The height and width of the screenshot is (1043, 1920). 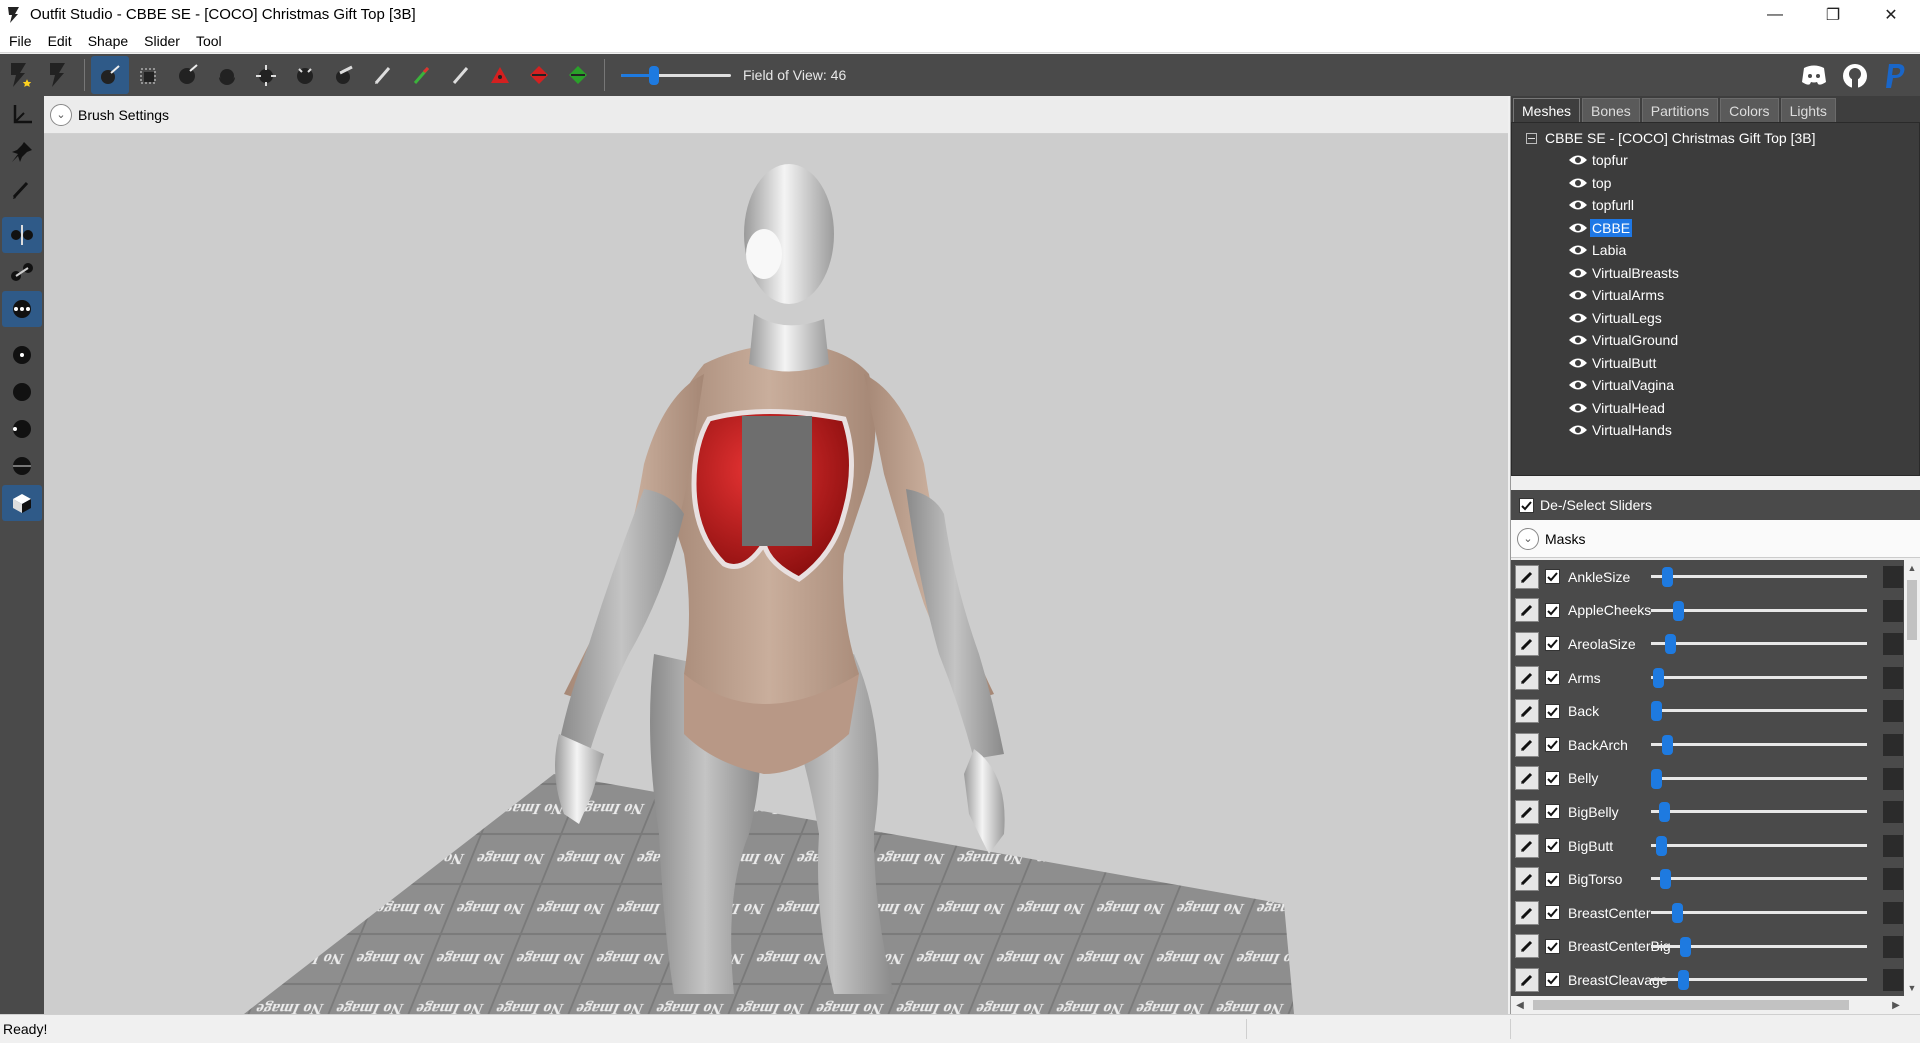 I want to click on scroll-left-icon: ◀, so click(x=1520, y=1005).